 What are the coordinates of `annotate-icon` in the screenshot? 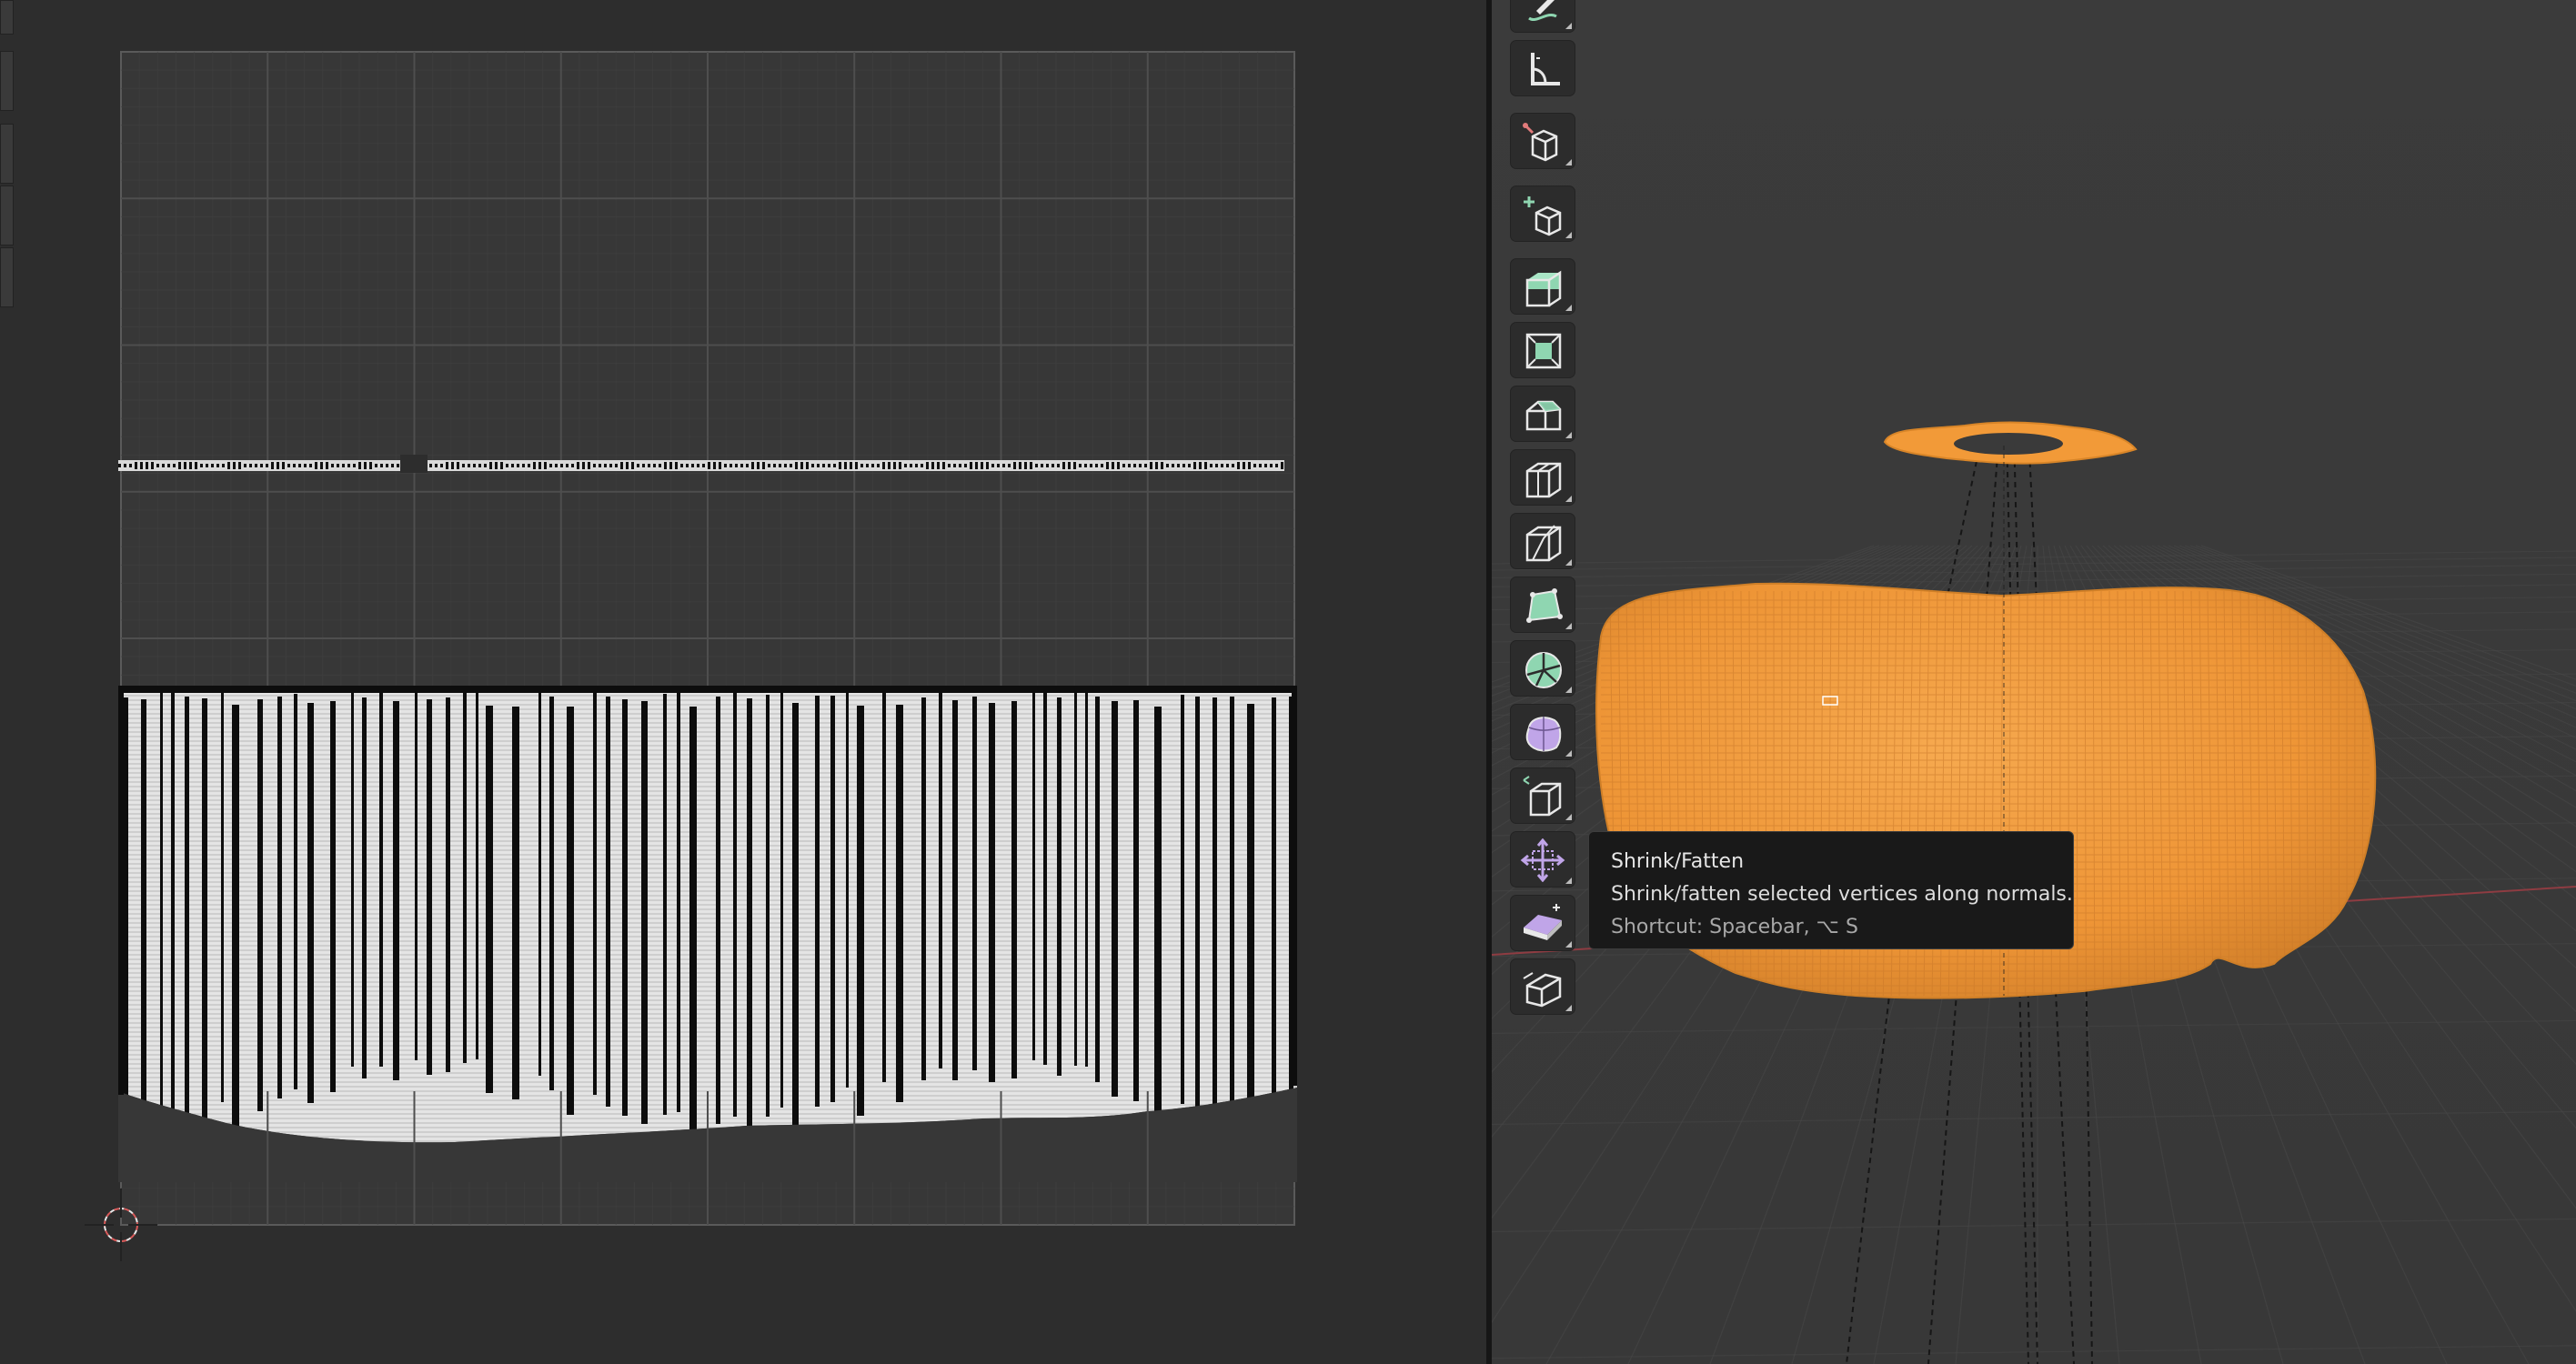 It's located at (1542, 10).